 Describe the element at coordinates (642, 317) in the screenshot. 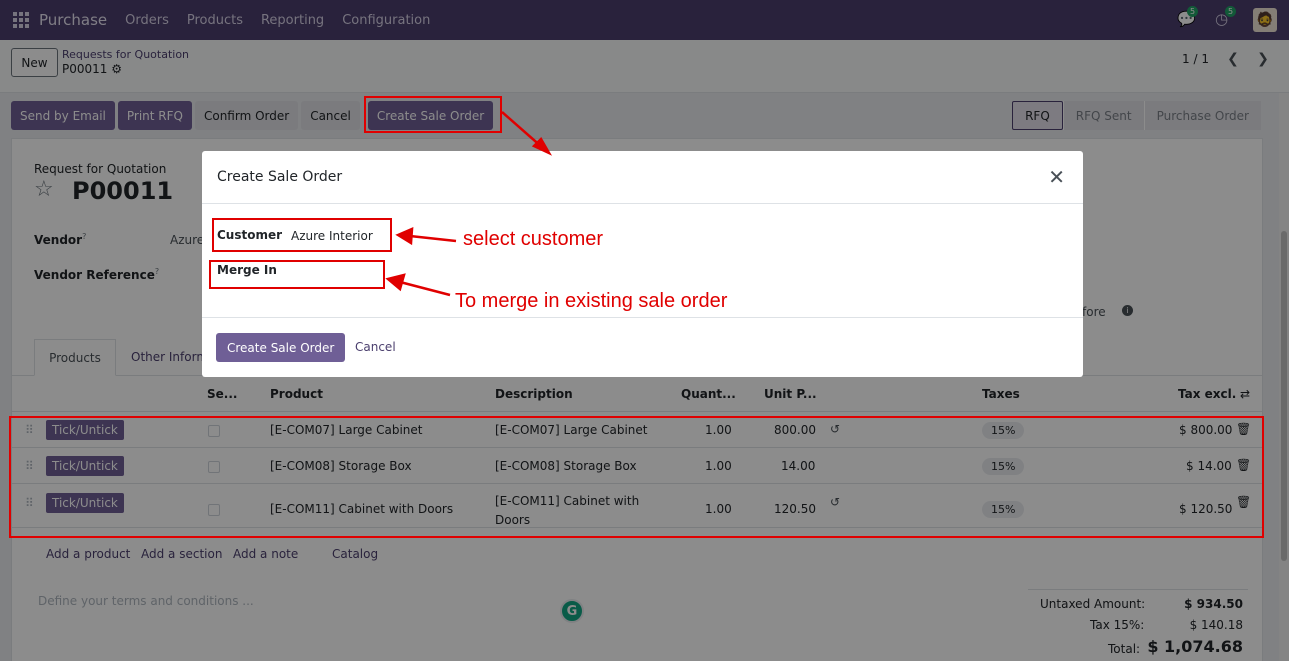

I see `dialog-footer-divider` at that location.